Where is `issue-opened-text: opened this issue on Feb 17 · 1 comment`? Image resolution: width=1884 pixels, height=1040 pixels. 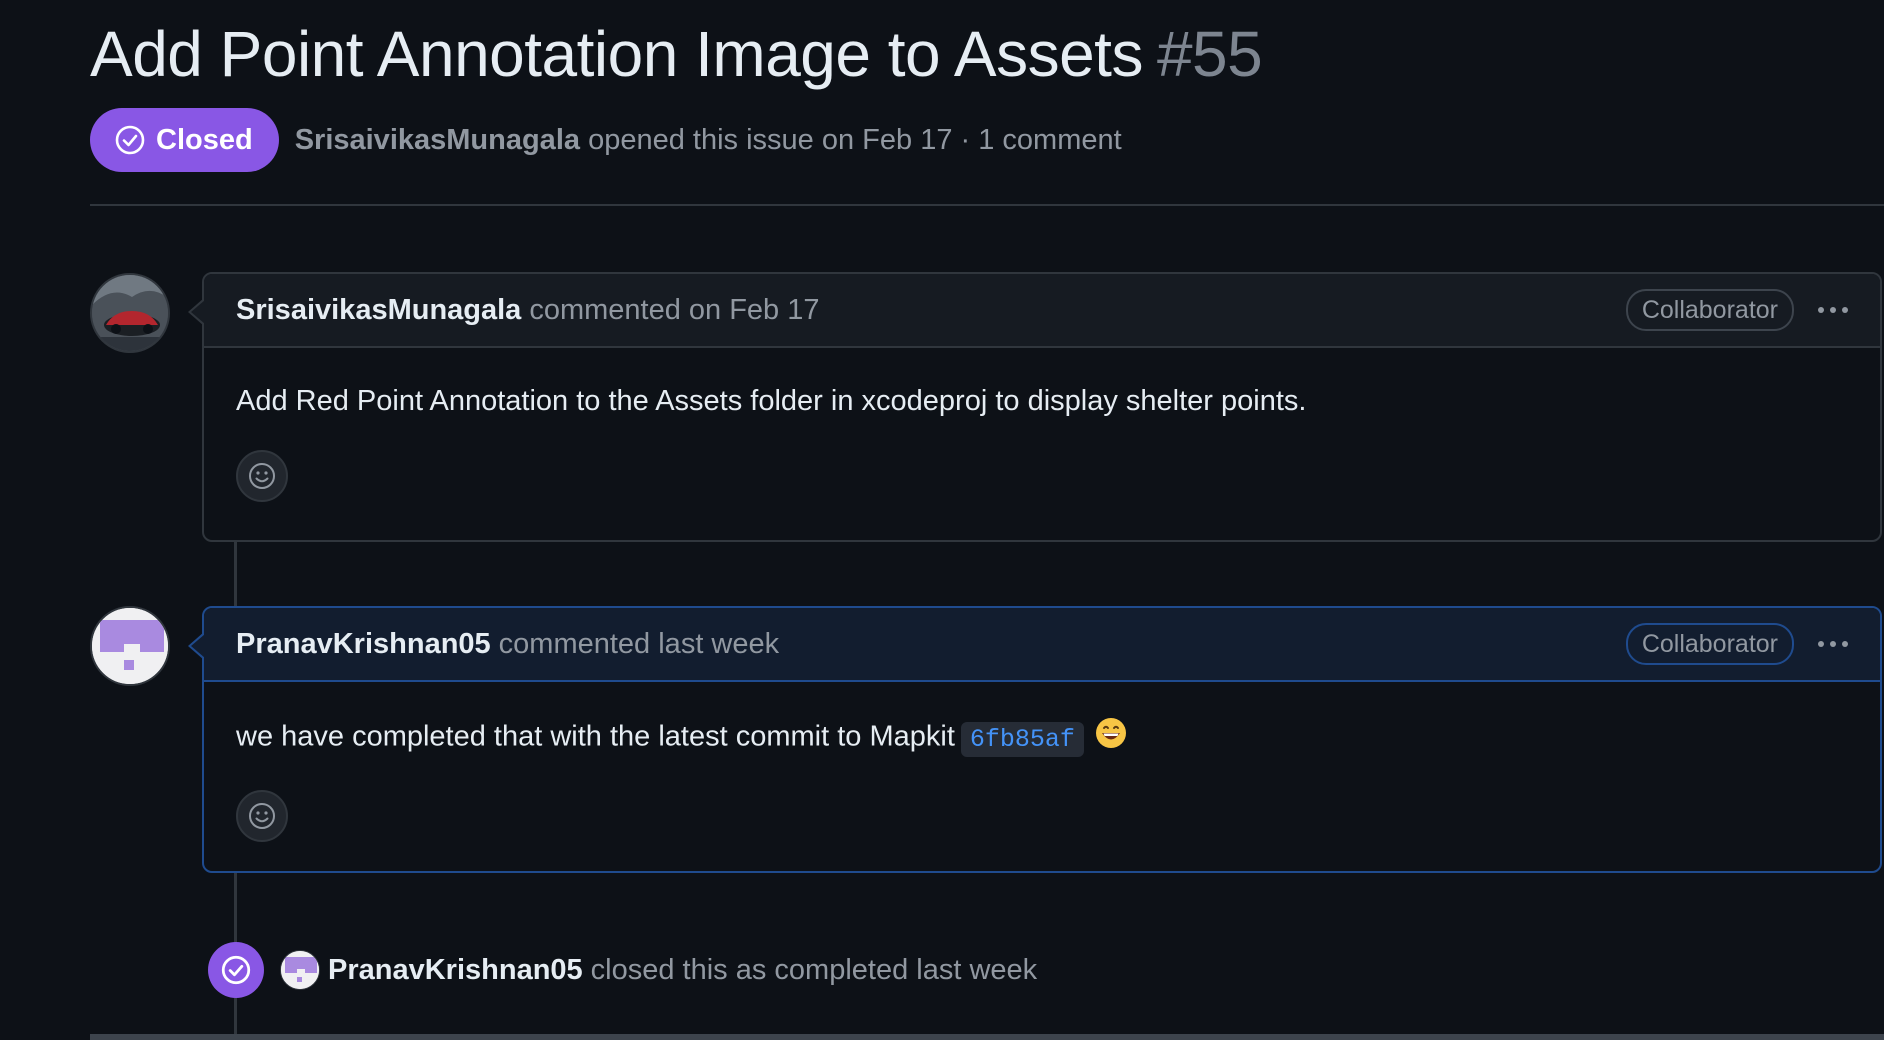
issue-opened-text: opened this issue on Feb 17 · 1 comment is located at coordinates (855, 139).